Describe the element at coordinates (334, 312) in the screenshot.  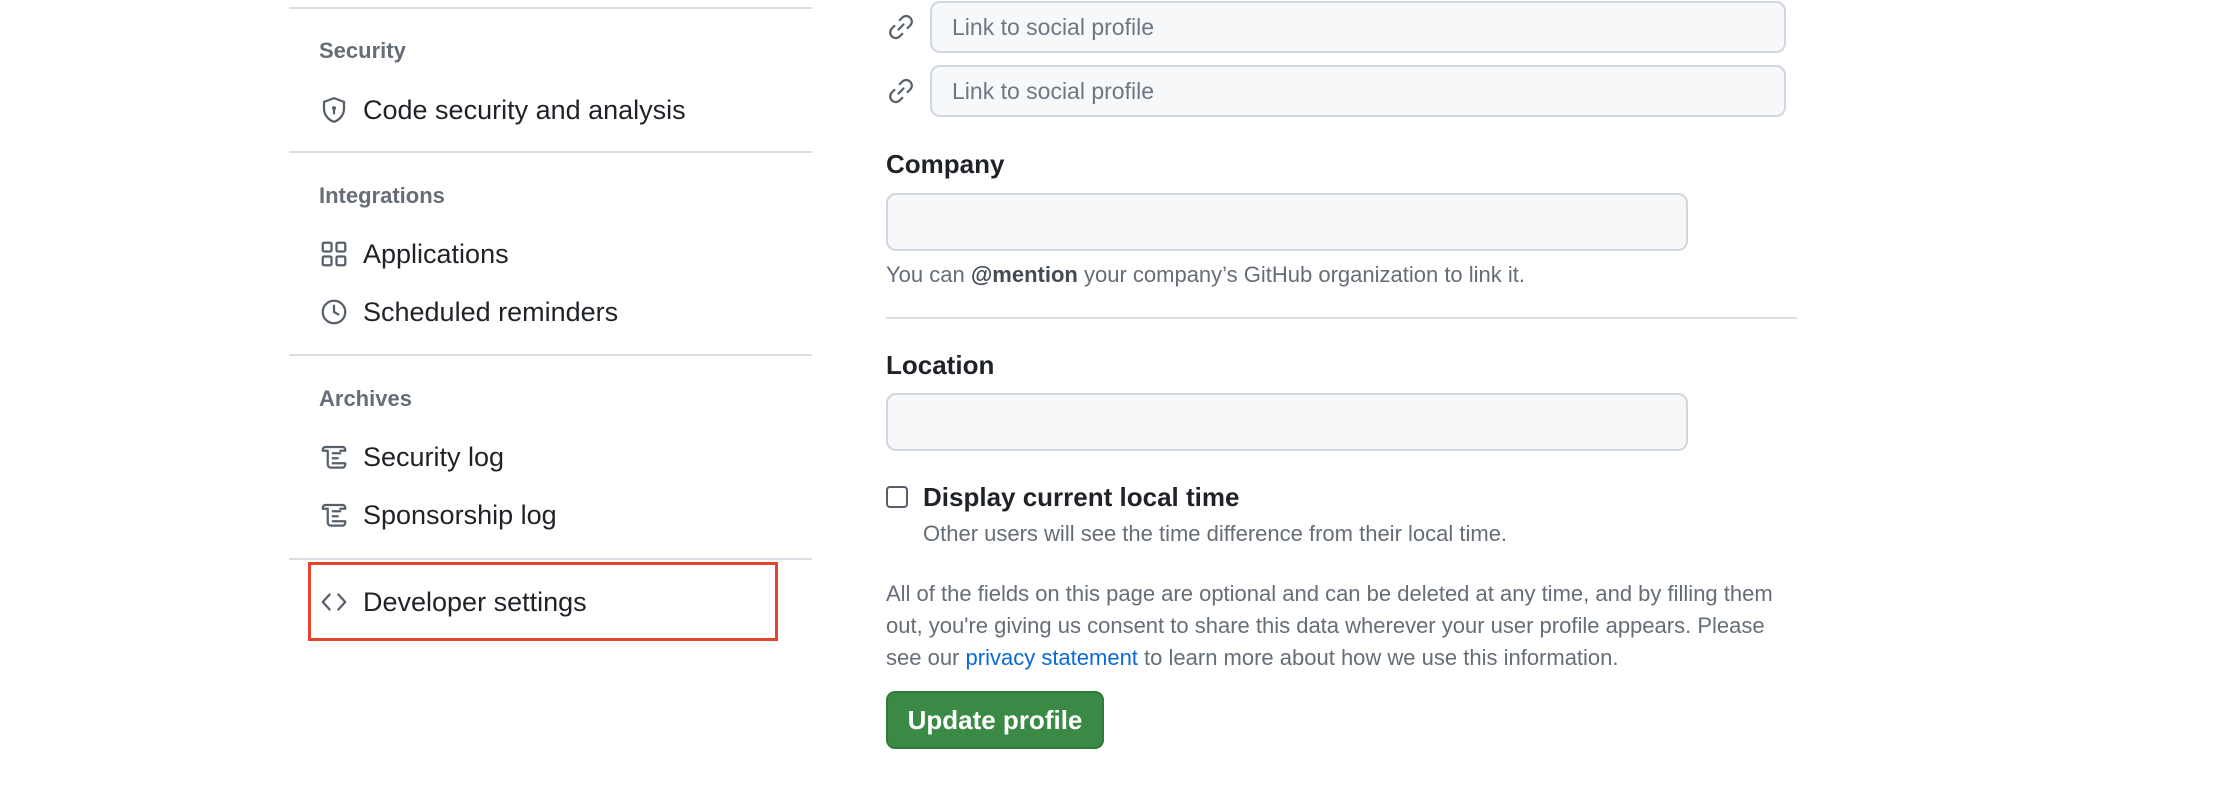
I see `clock-icon` at that location.